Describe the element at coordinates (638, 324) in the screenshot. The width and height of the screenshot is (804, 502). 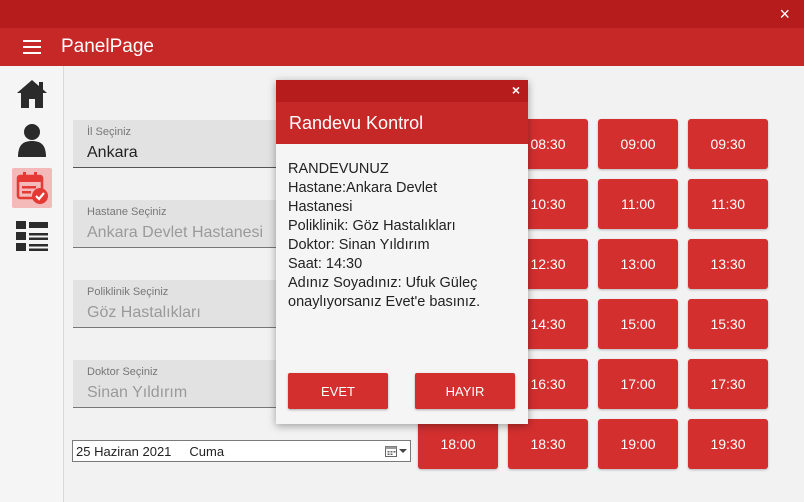
I see `time-slot-button: 15:00` at that location.